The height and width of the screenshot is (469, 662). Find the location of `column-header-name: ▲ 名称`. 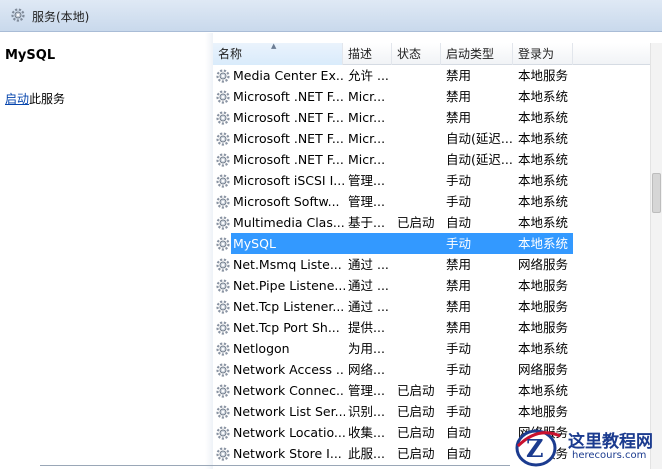

column-header-name: ▲ 名称 is located at coordinates (278, 54).